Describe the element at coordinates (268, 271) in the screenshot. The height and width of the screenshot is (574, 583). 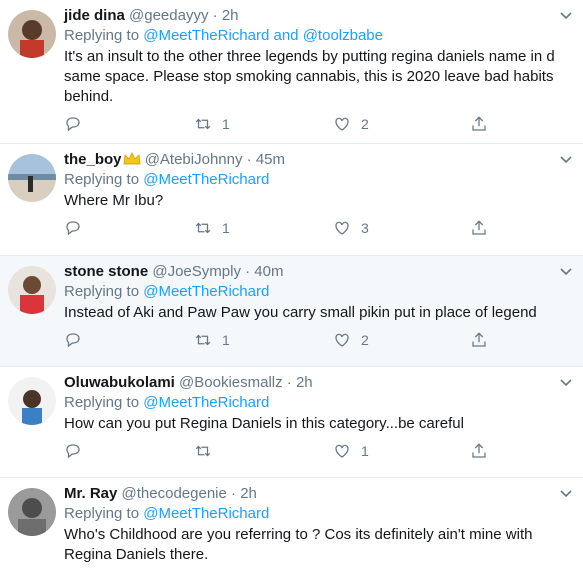
I see `timestamp: 40m` at that location.